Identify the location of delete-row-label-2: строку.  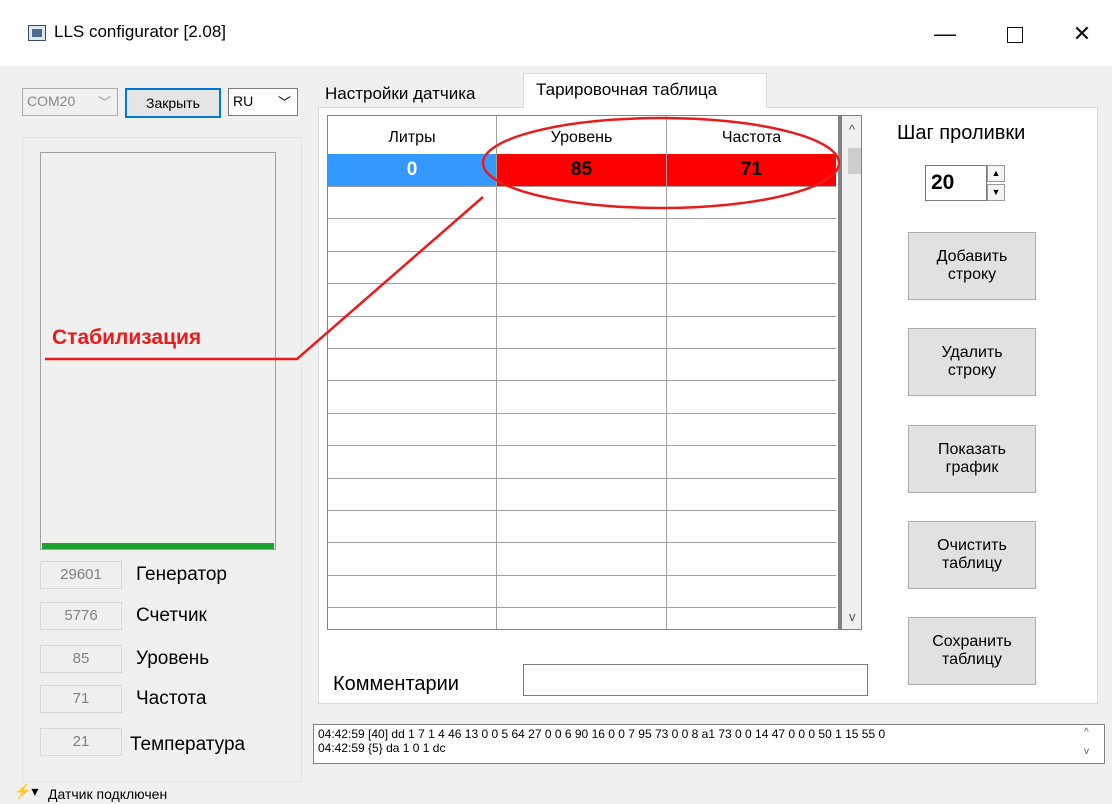
(972, 370).